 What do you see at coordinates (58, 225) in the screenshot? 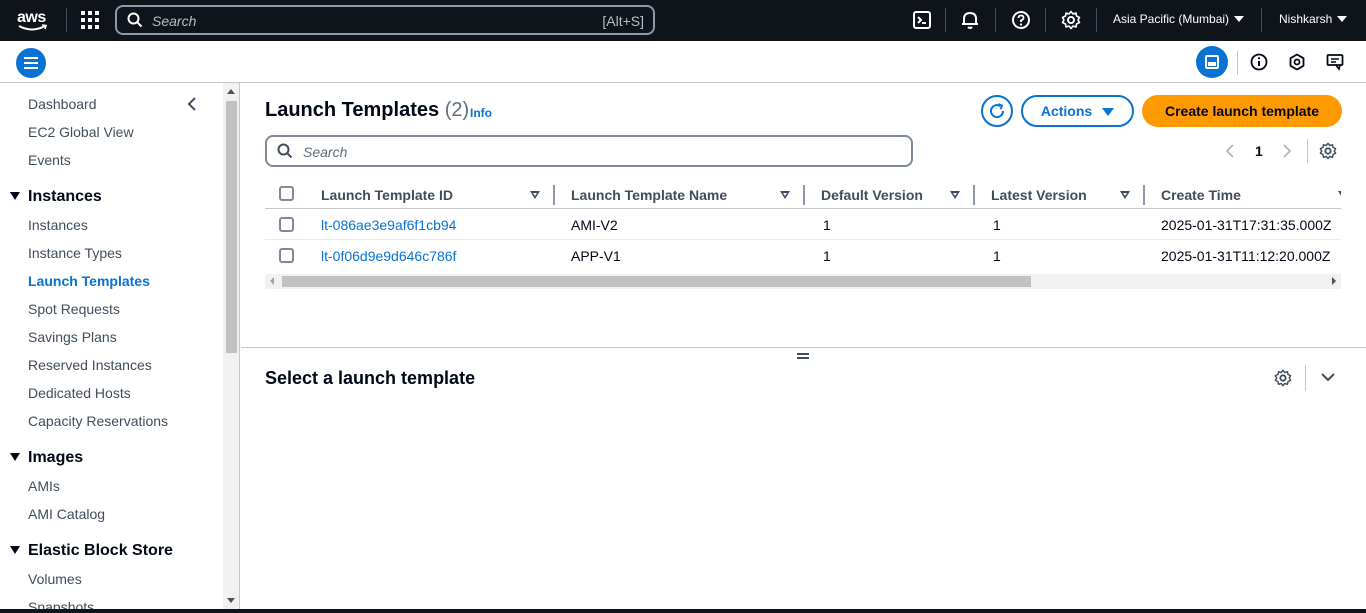
I see `sidebar-item-instances: Instances` at bounding box center [58, 225].